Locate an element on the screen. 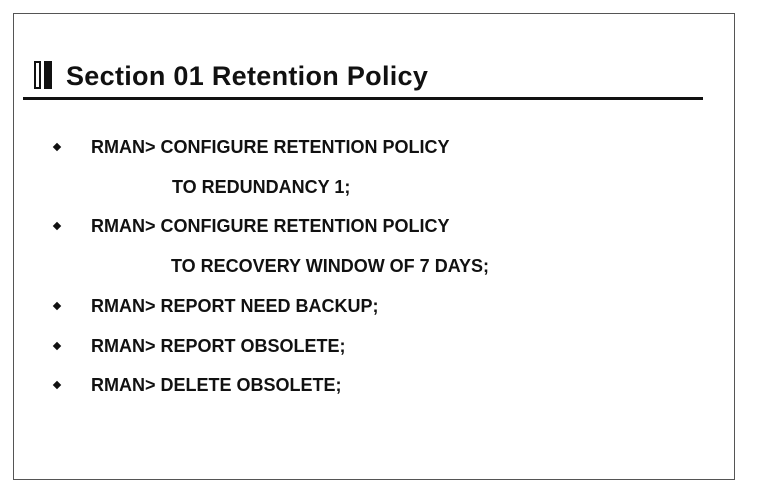  bullet-continuation: TO RECOVERY WINDOW OF 7 DAYS; is located at coordinates (330, 266).